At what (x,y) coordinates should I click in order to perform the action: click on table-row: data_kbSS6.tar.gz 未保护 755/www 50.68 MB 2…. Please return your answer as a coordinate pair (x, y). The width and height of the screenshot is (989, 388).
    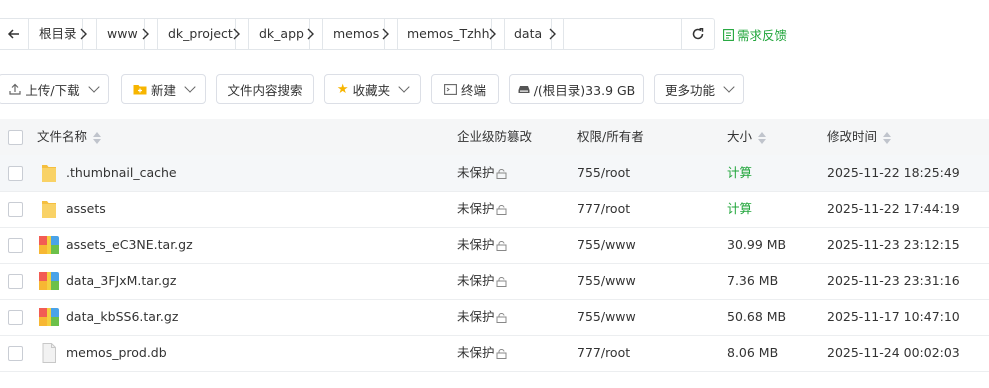
    Looking at the image, I should click on (494, 317).